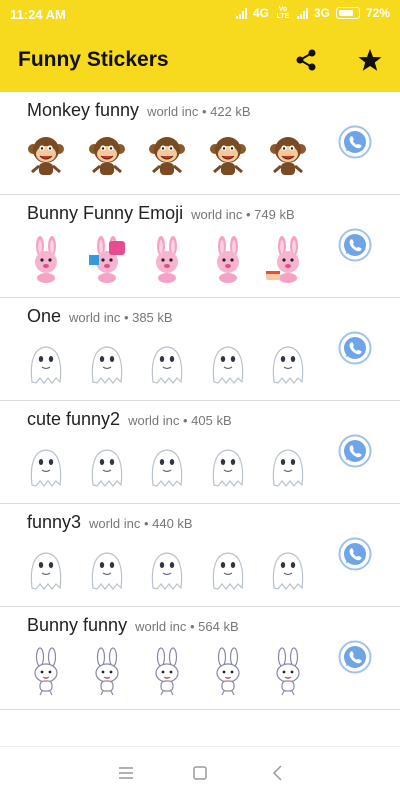 The image size is (400, 800). I want to click on pack-name: Bunny funny, so click(77, 625).